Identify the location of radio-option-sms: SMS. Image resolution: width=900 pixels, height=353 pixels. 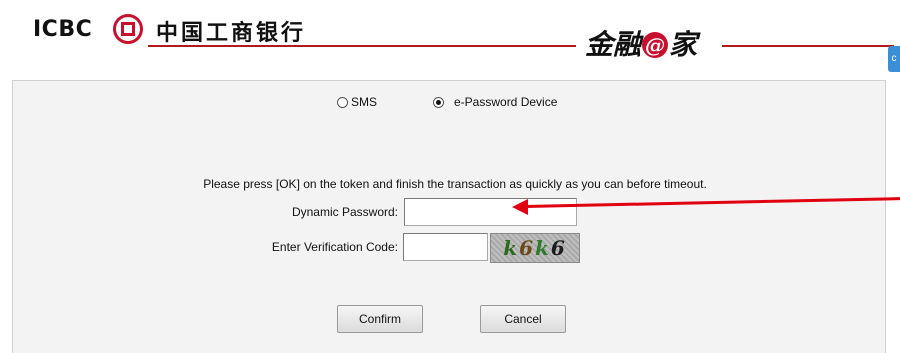
(357, 102).